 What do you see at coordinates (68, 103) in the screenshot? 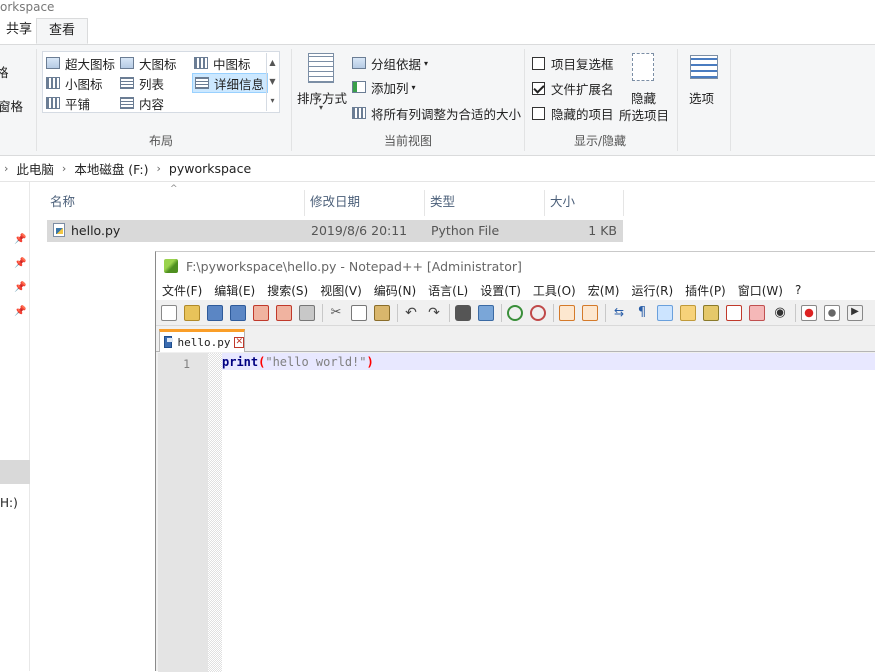
I see `view-tiles: 平铺` at bounding box center [68, 103].